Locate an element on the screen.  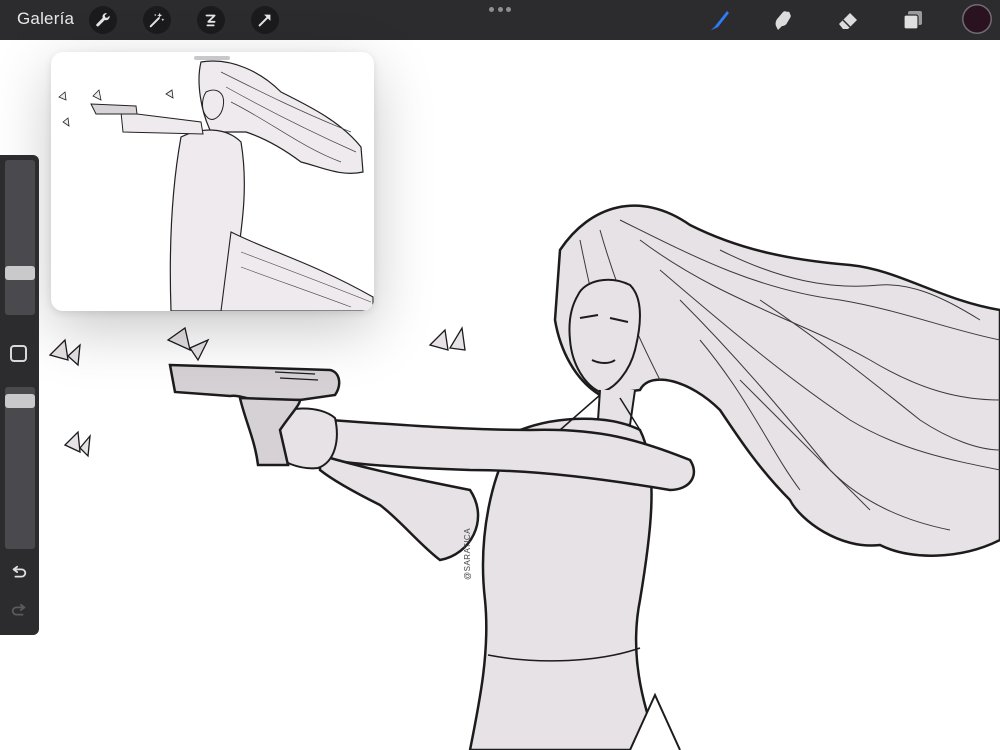
selection-icon is located at coordinates (210, 20).